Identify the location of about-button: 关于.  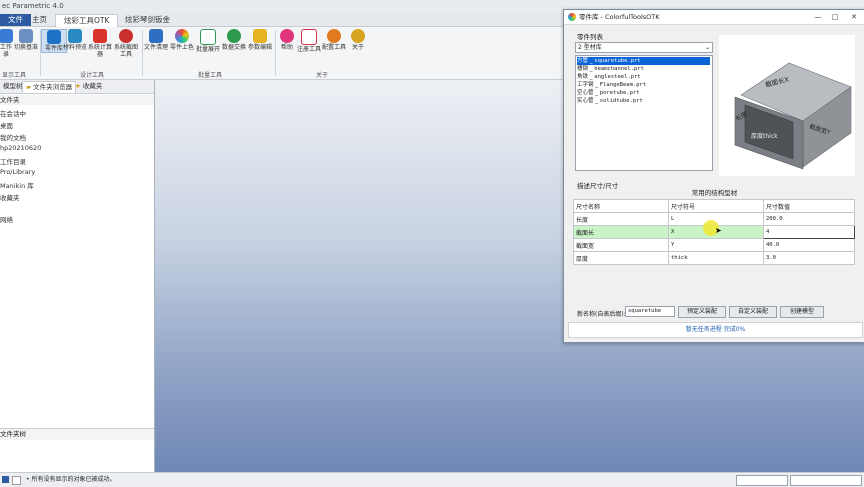
(358, 40).